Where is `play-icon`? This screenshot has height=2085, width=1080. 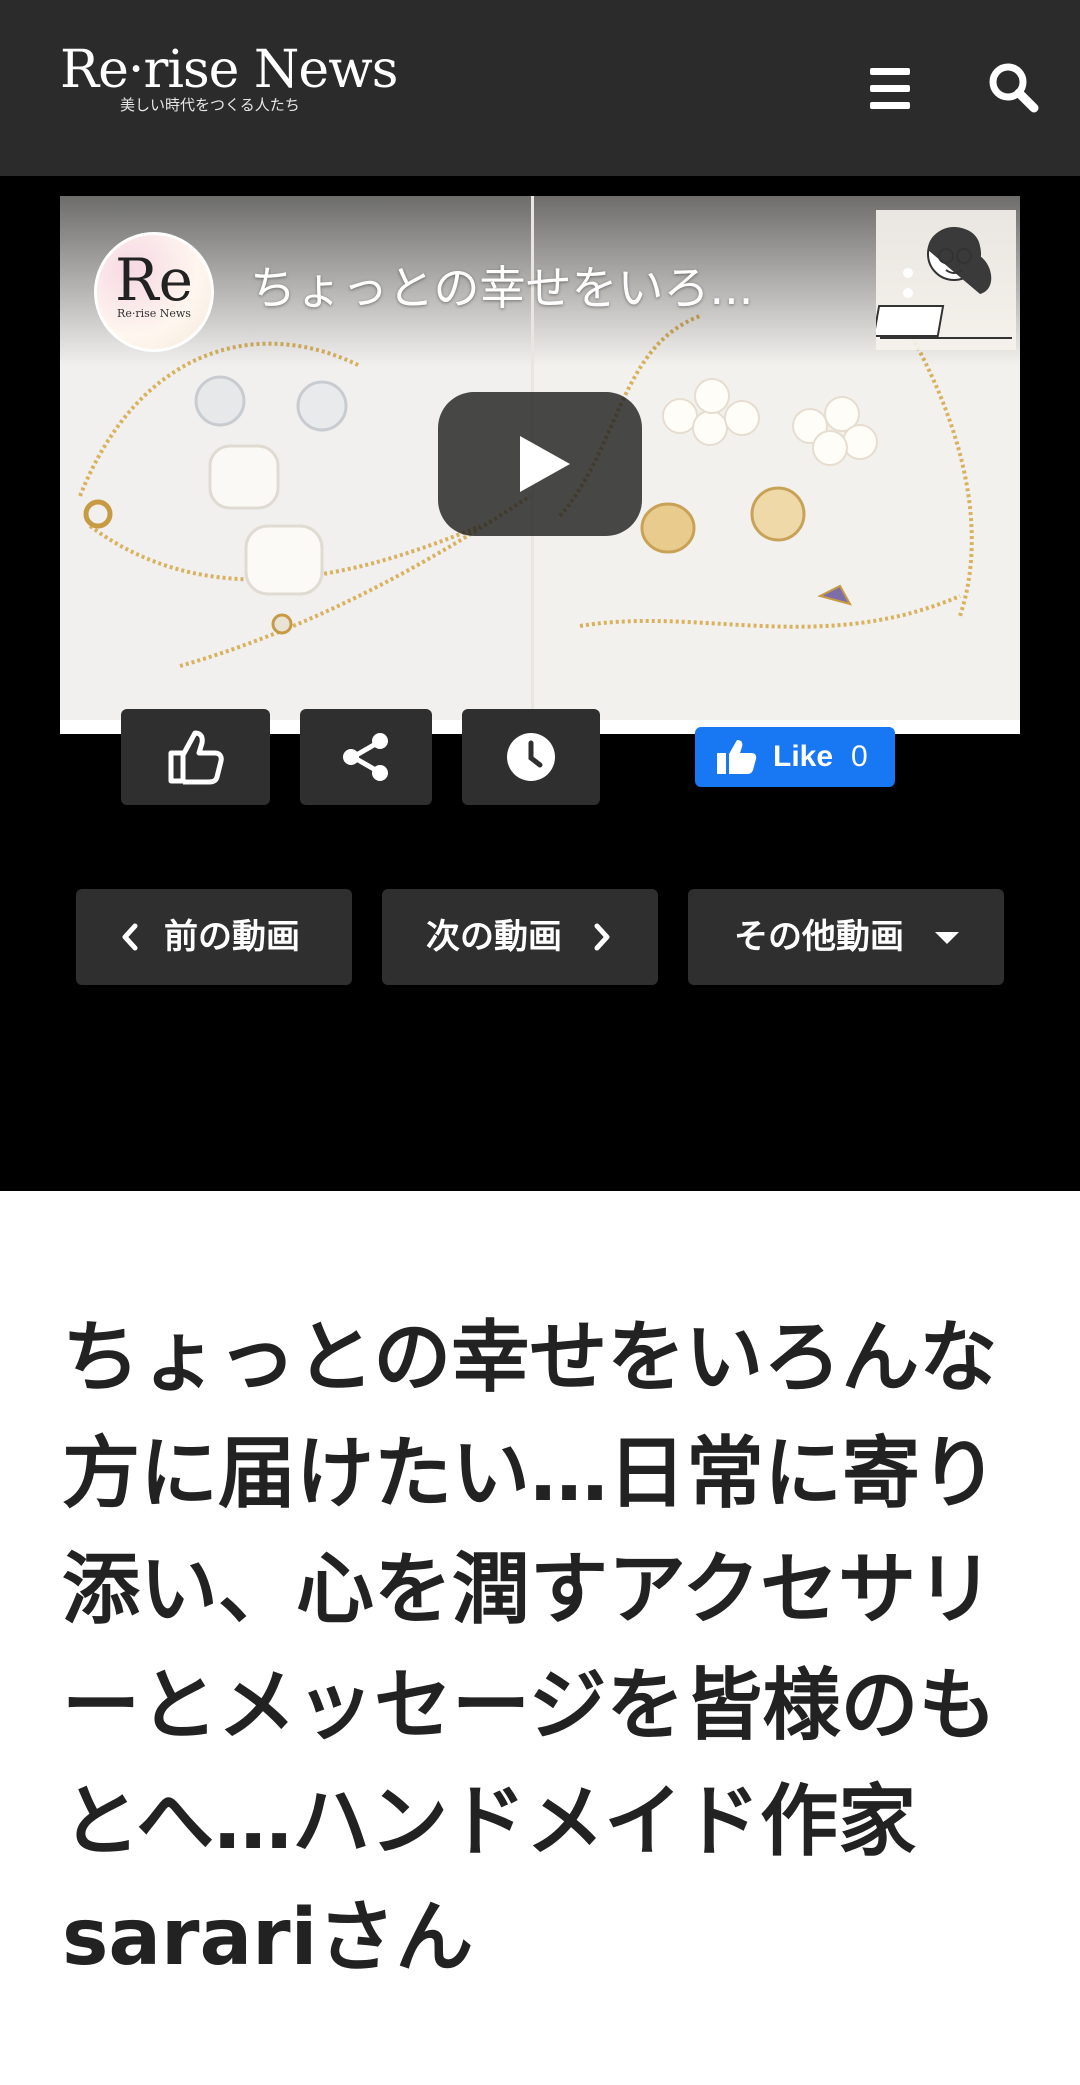
play-icon is located at coordinates (545, 464).